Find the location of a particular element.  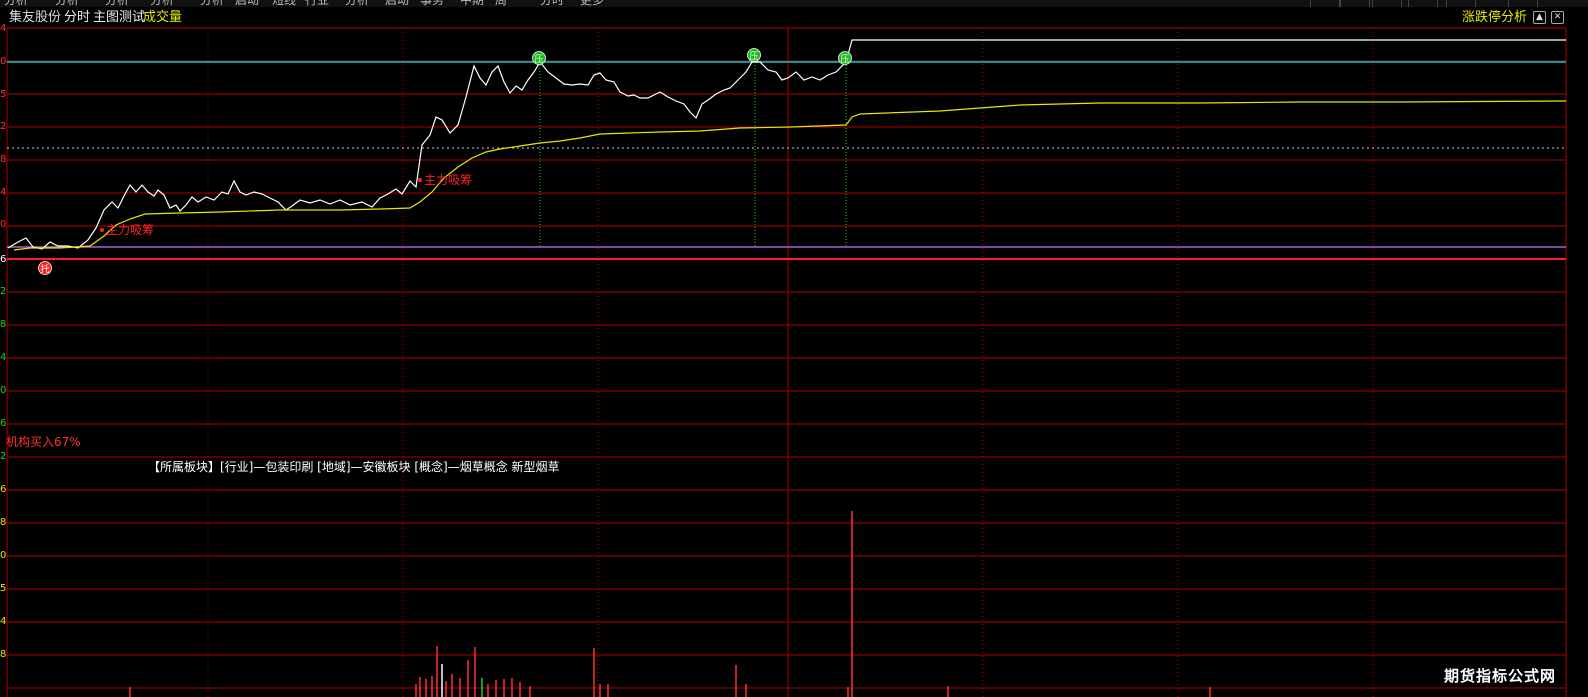

buy-signal-marker-text: 托 is located at coordinates (44, 269).